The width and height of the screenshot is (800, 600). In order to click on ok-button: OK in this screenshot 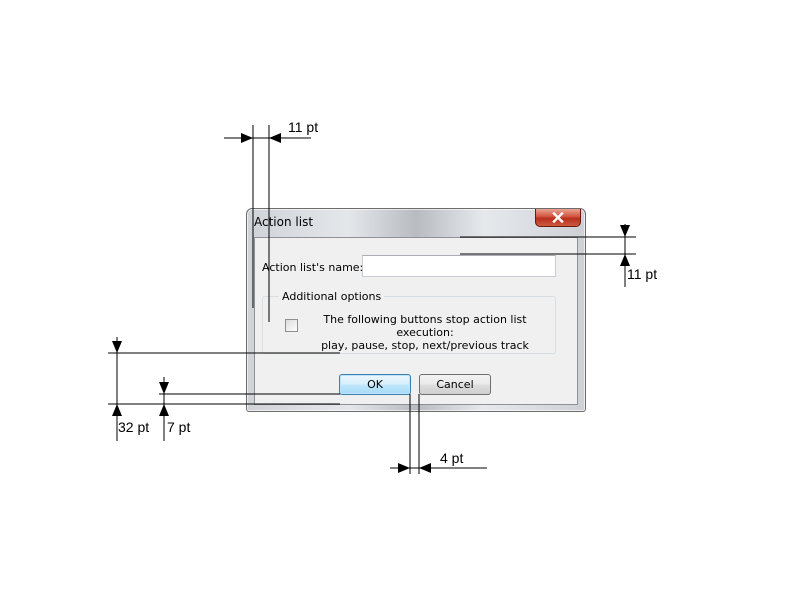, I will do `click(375, 384)`.